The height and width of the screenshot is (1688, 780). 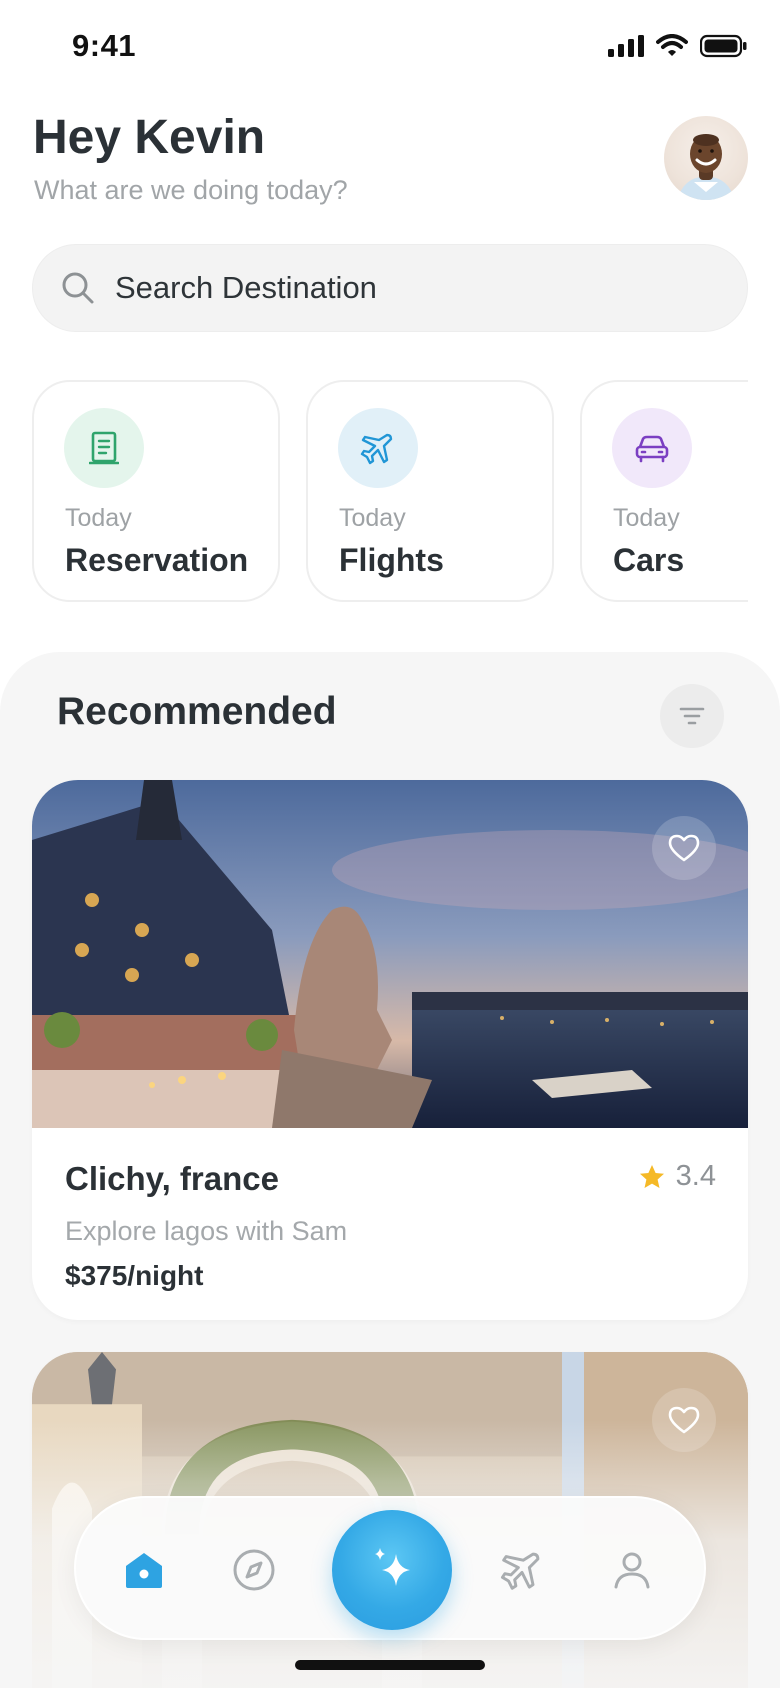 I want to click on flights-icon-badge, so click(x=378, y=448).